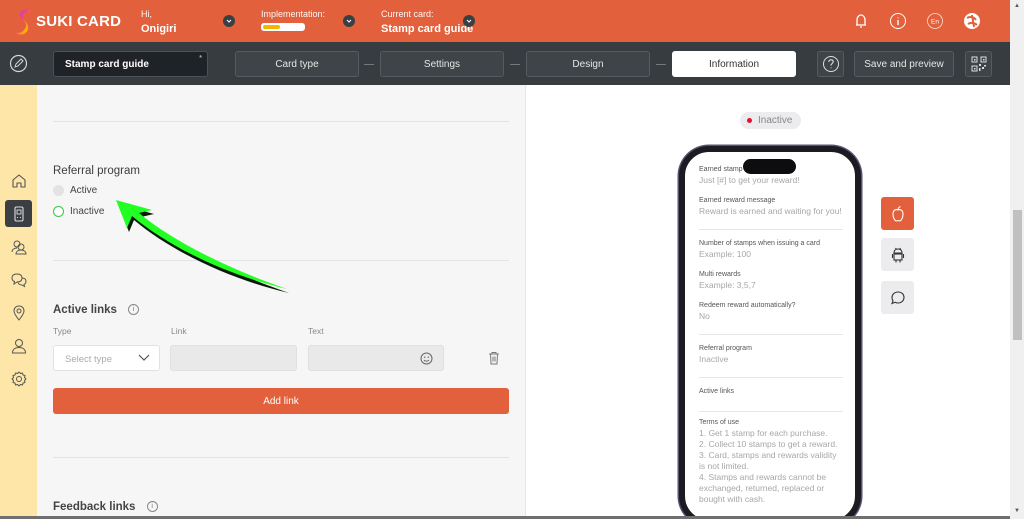  Describe the element at coordinates (494, 360) in the screenshot. I see `trash-icon` at that location.